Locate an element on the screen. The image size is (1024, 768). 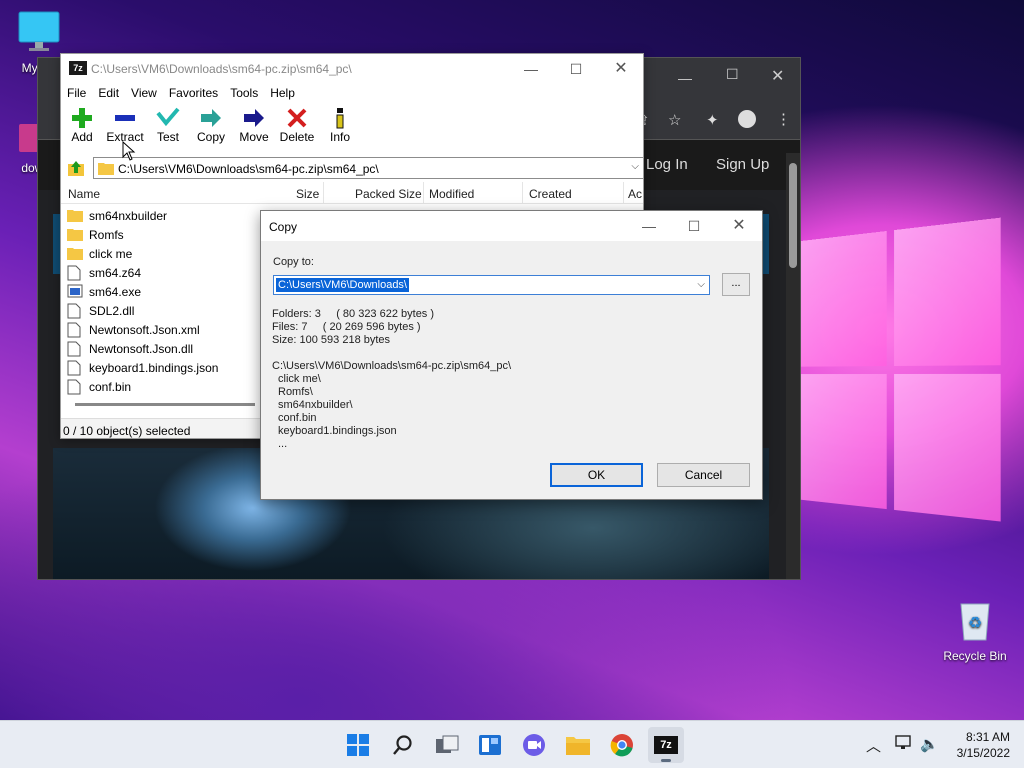
list-item: Newtonsoft.Json.dll is located at coordinates (161, 348).